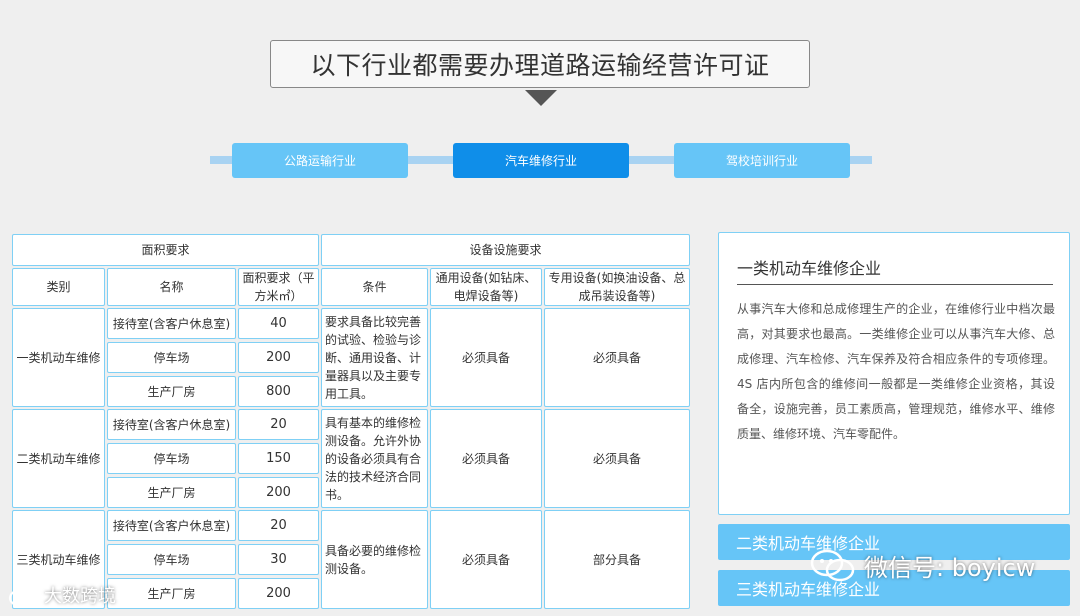 Image resolution: width=1080 pixels, height=616 pixels. Describe the element at coordinates (374, 357) in the screenshot. I see `row-condition: 要求具备比较完善的试验、检验与诊断、通用设备、计量器具以及主要专用工具。` at that location.